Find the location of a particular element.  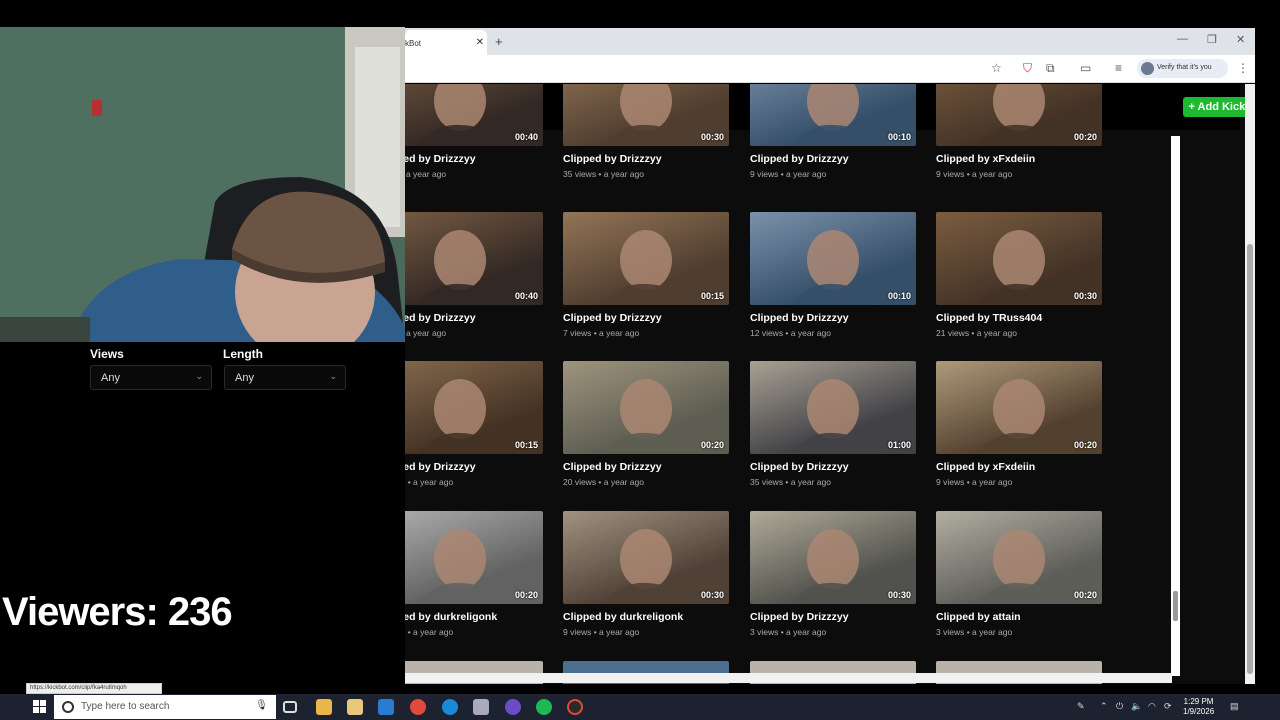

new-tab-icon: + is located at coordinates (499, 41).